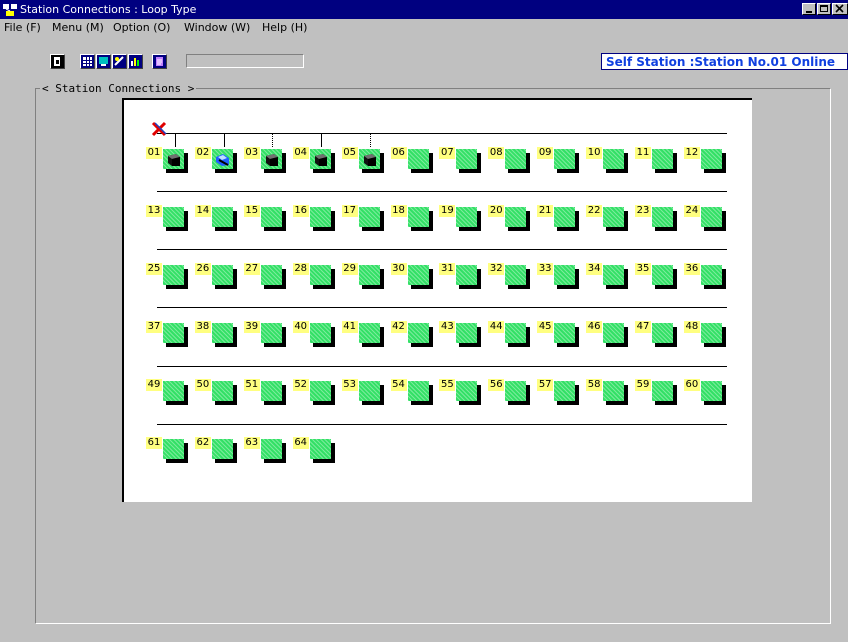  Describe the element at coordinates (154, 153) in the screenshot. I see `station-number: 01` at that location.